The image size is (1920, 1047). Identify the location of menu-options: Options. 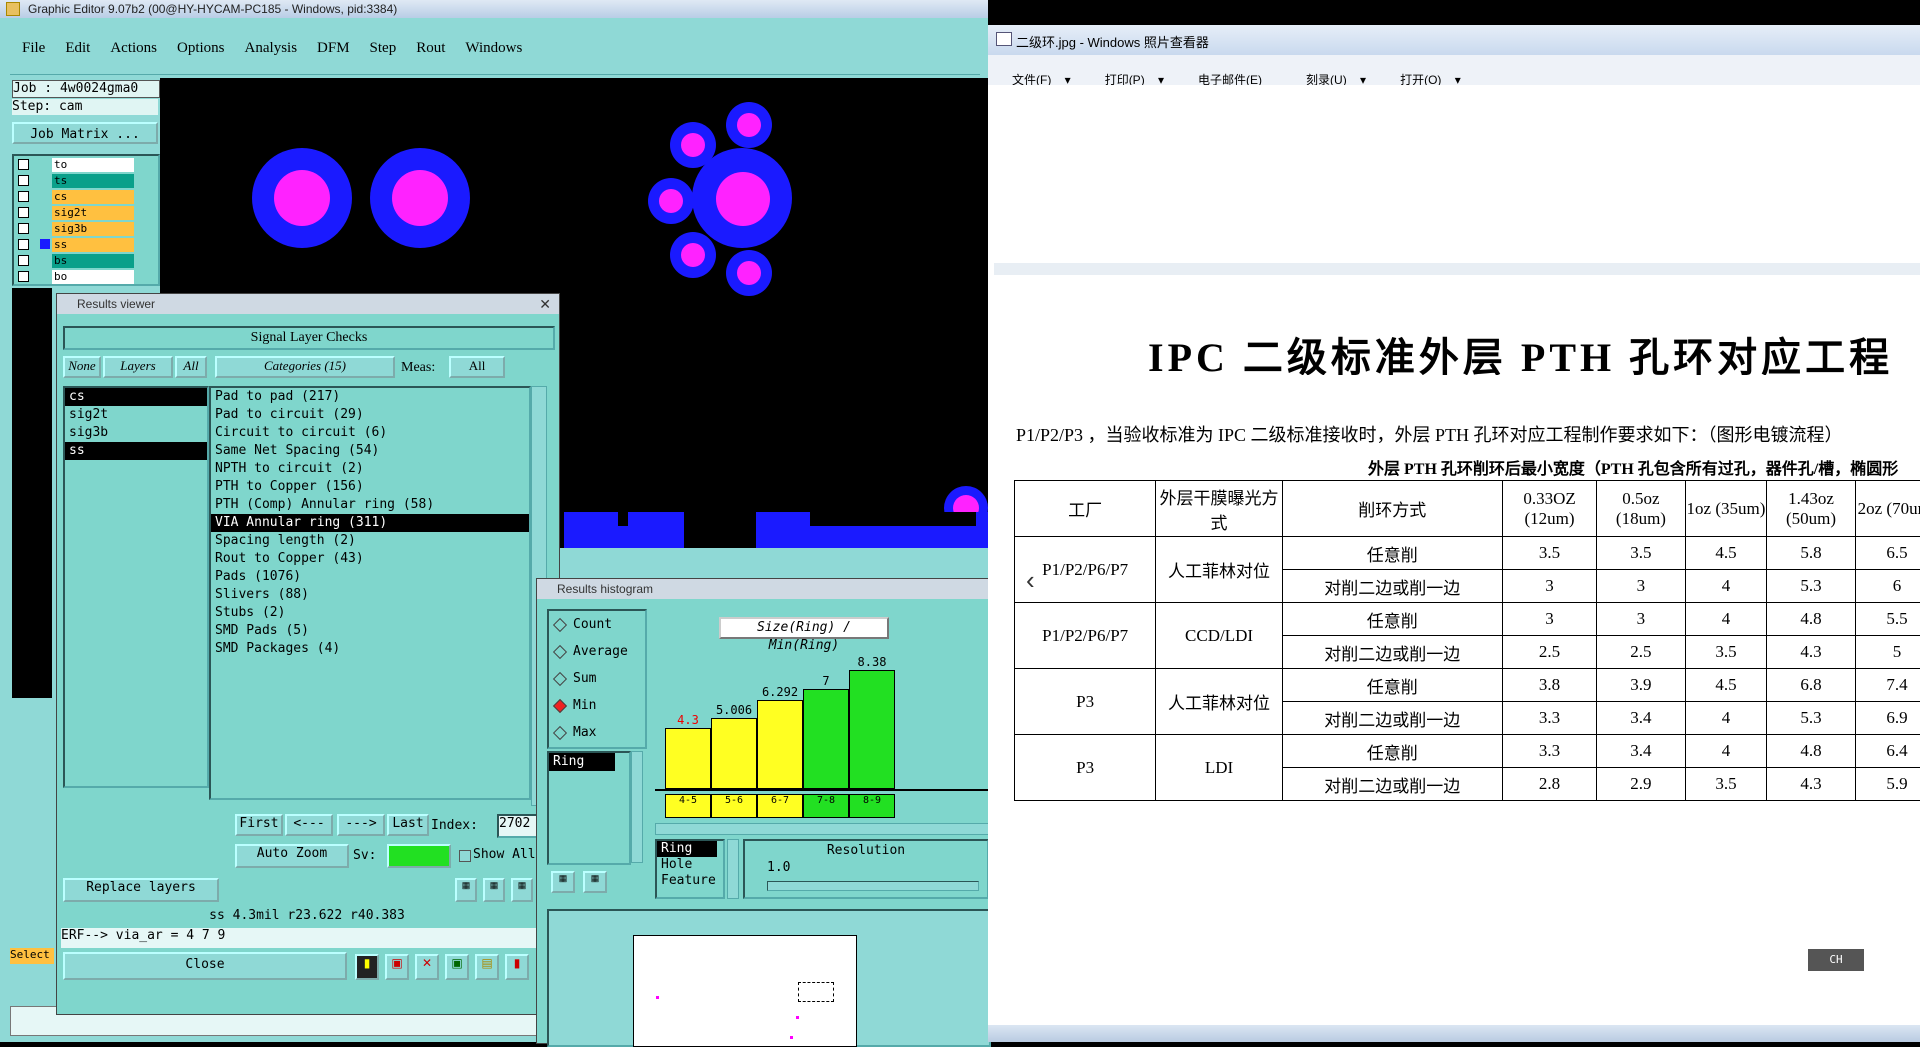
(201, 48).